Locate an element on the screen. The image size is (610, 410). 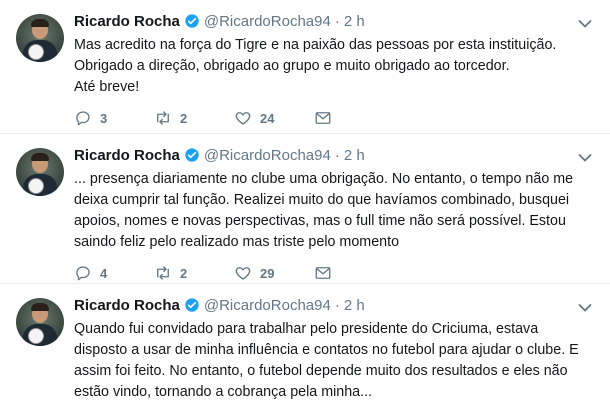
tweet-actions: 3 2 24 is located at coordinates (336, 118).